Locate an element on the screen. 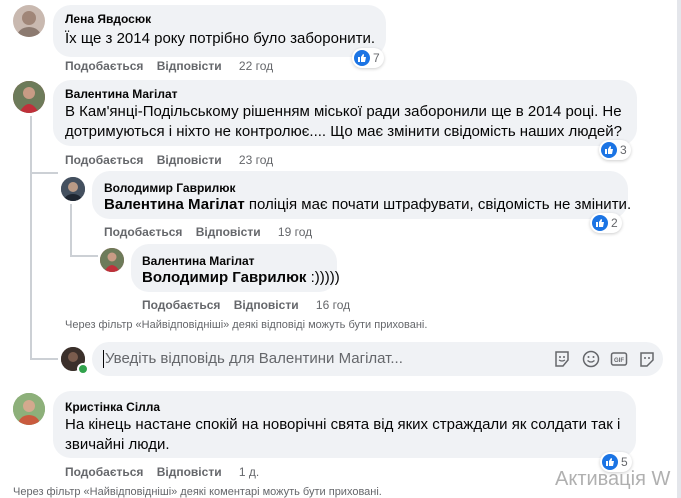 This screenshot has height=498, width=681. timestamp: 19 год is located at coordinates (295, 232).